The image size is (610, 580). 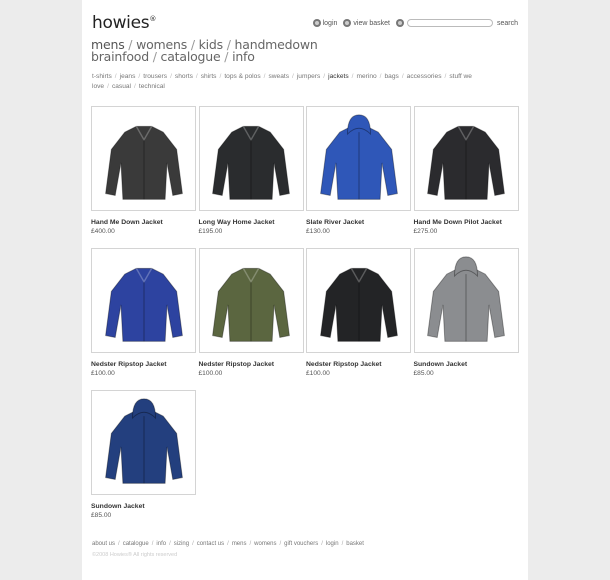 I want to click on nav-catalogue: catalogue, so click(x=191, y=56).